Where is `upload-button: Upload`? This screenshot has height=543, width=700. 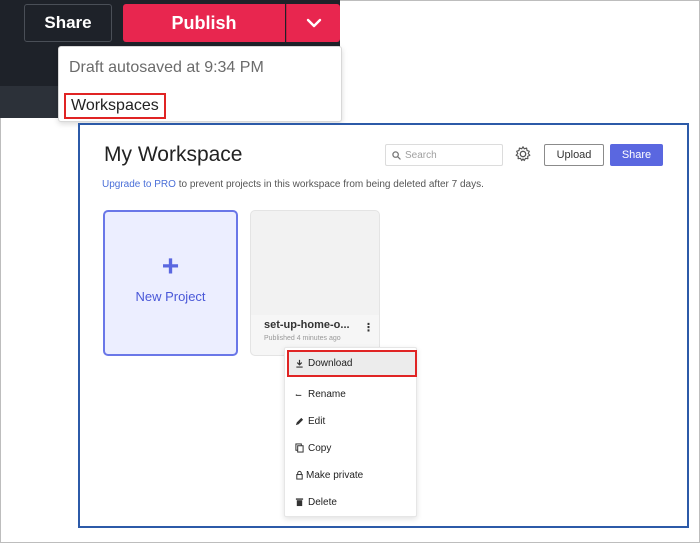
upload-button: Upload is located at coordinates (574, 155).